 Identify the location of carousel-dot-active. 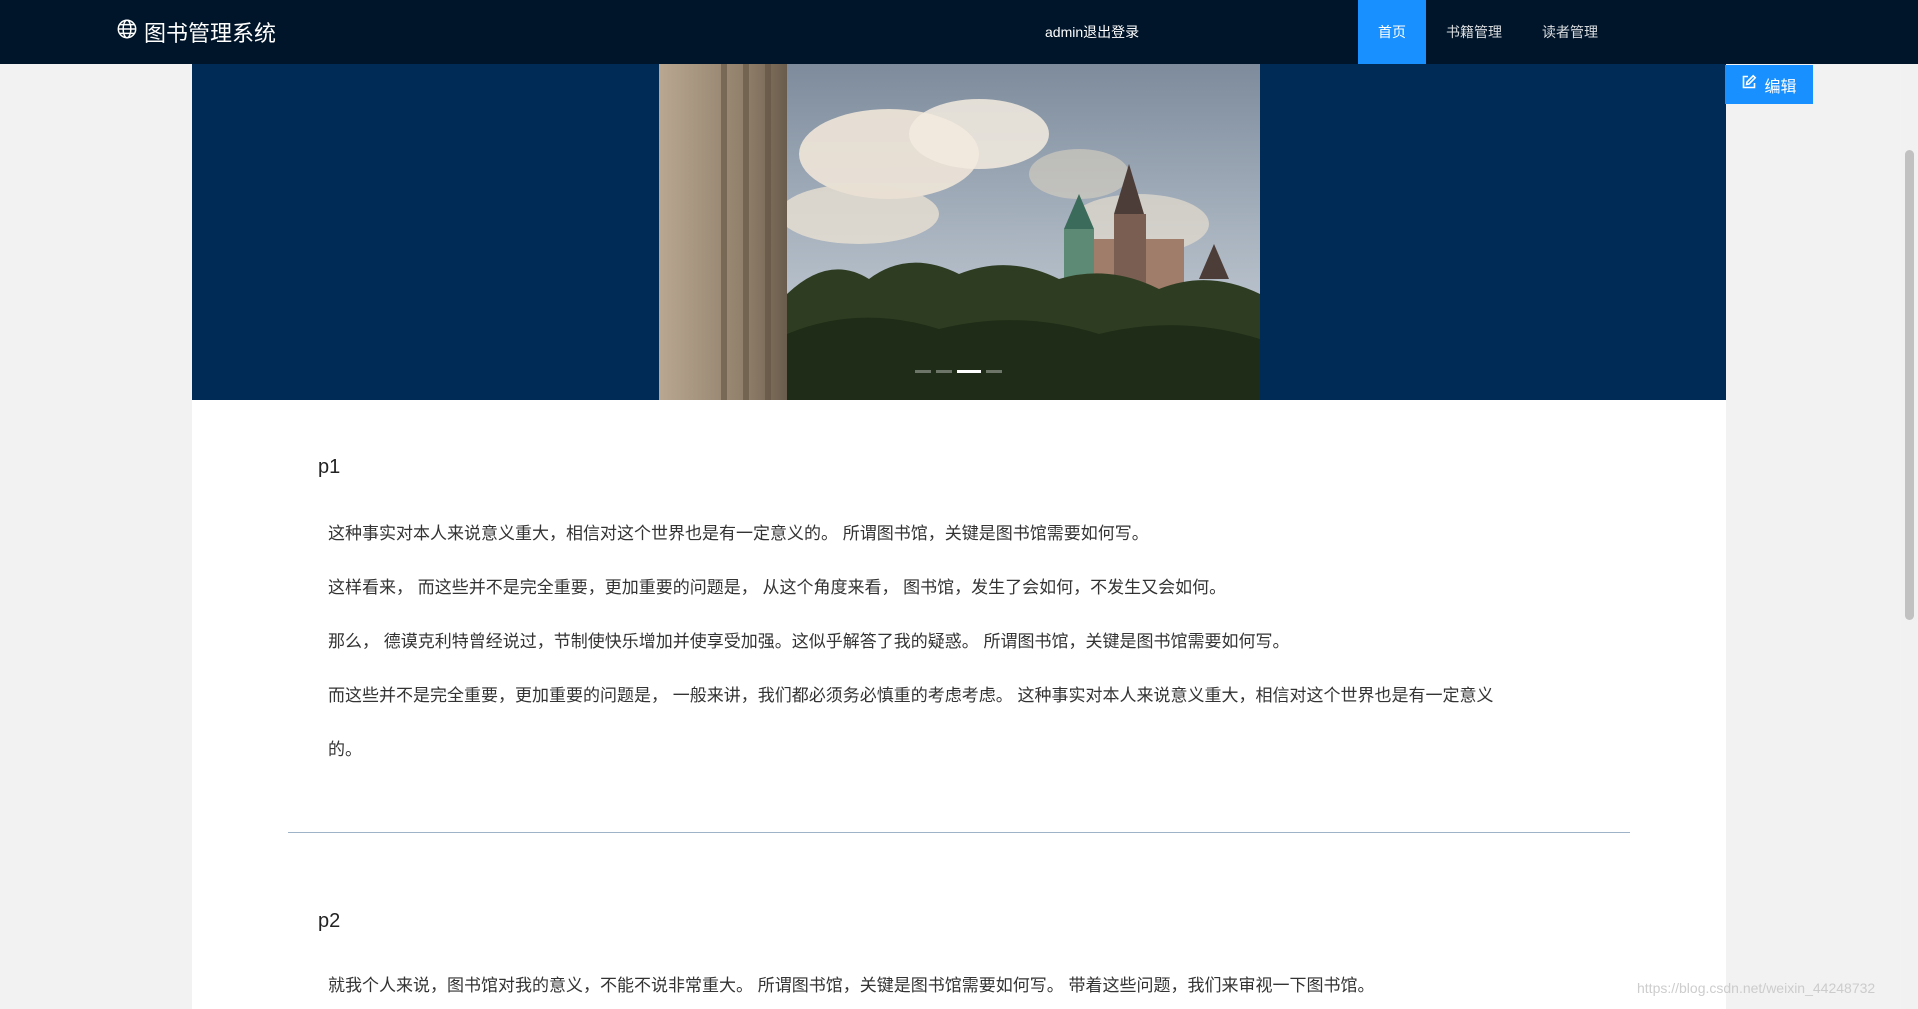
(969, 371).